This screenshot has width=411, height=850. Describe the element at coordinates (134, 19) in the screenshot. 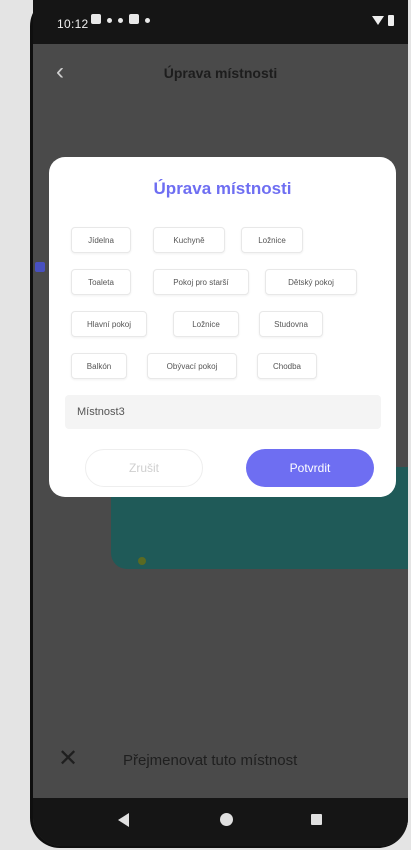

I see `mail-icon` at that location.